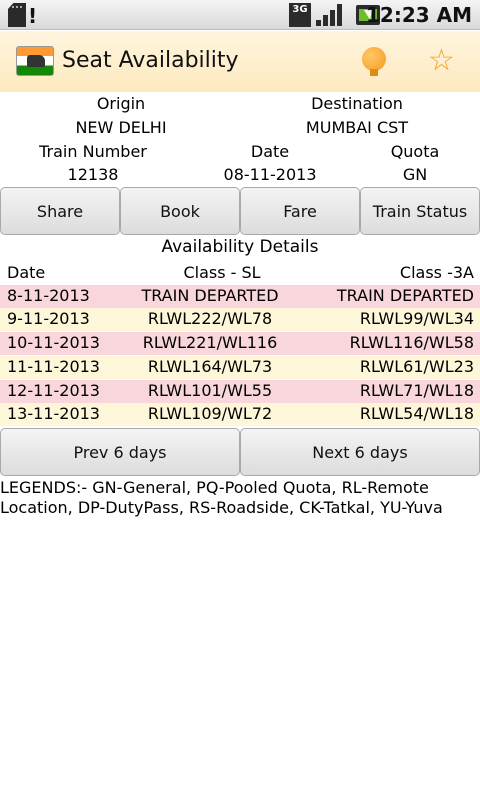 The height and width of the screenshot is (800, 480). I want to click on star-icon: ☆, so click(441, 61).